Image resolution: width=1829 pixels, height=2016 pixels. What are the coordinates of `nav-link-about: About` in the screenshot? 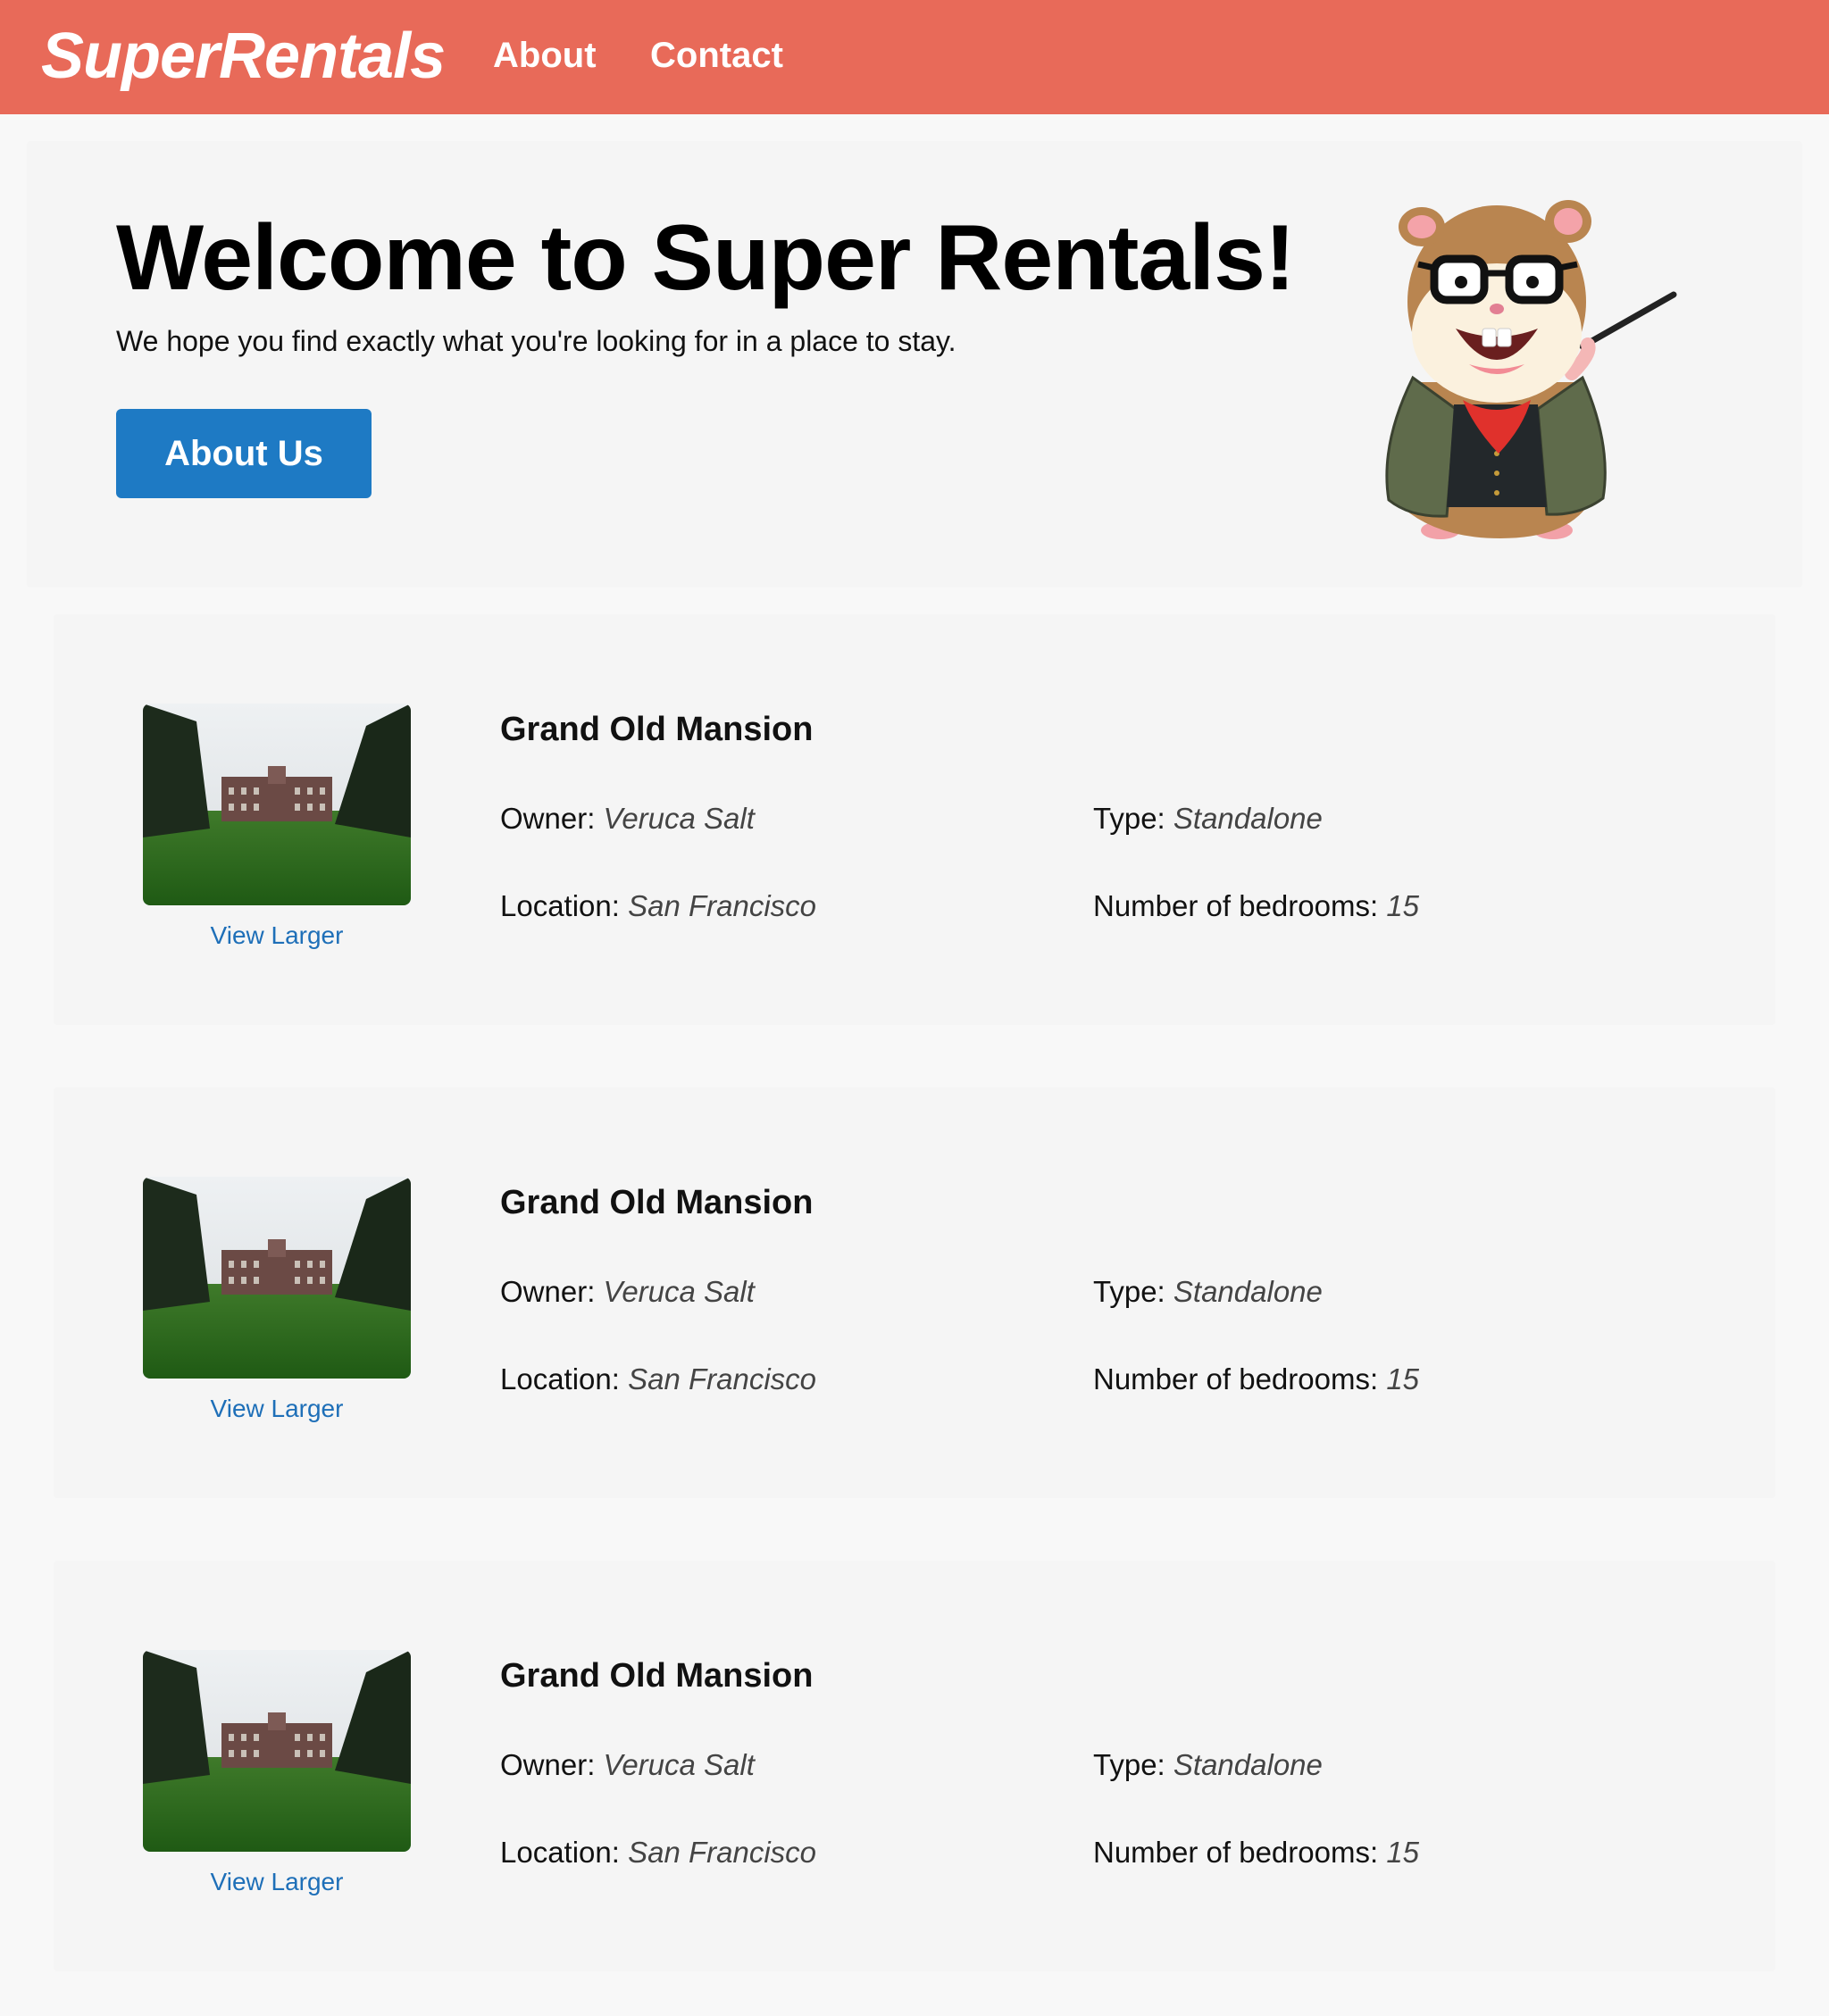 It's located at (545, 56).